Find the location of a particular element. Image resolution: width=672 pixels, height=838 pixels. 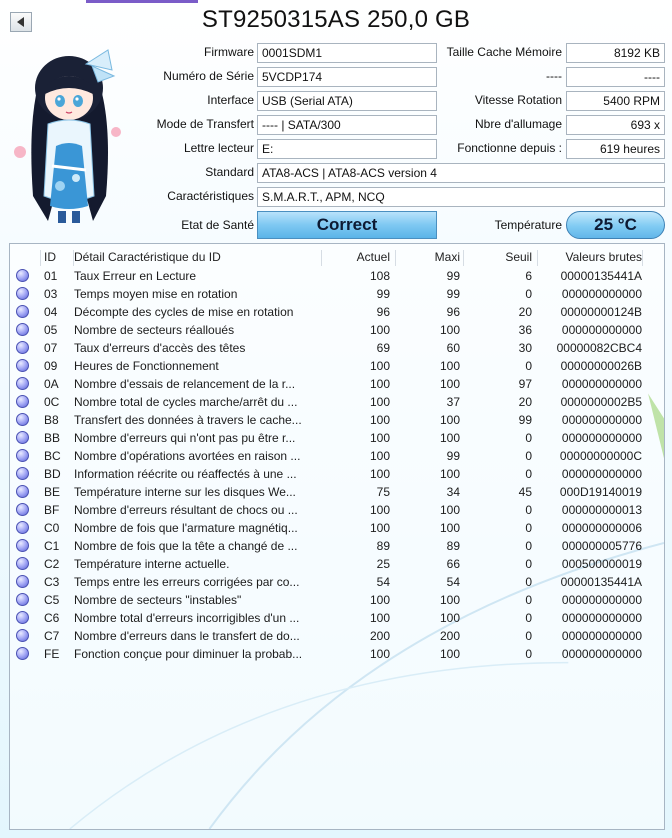

attribute-raw: 0000000002B5 is located at coordinates (601, 402).